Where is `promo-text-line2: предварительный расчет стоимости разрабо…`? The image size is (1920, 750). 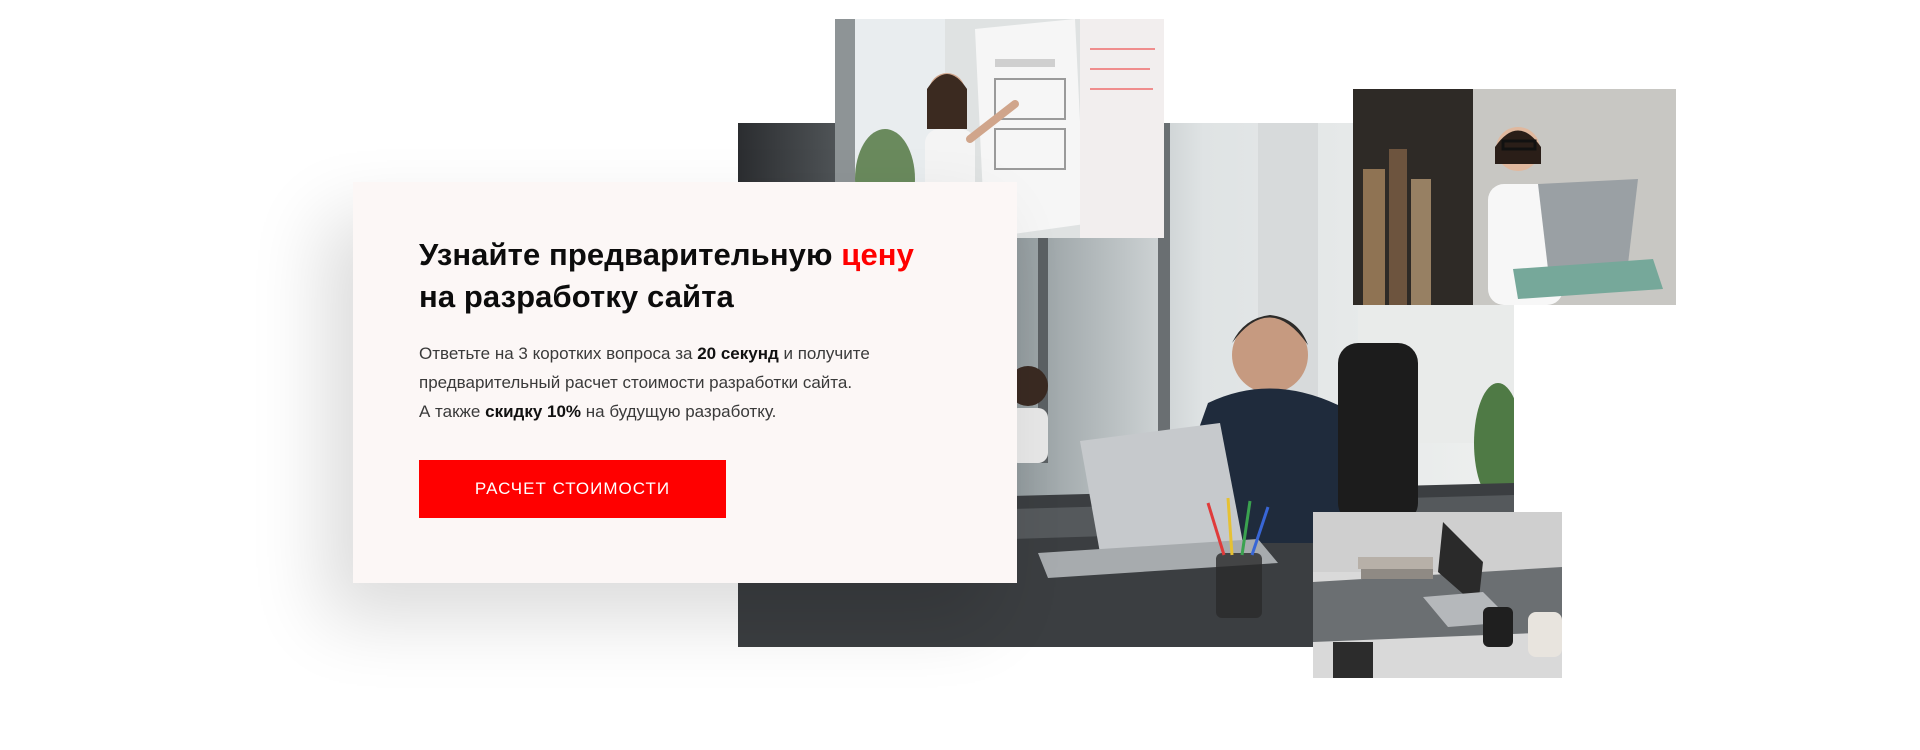
promo-text-line2: предварительный расчет стоимости разрабо… is located at coordinates (636, 382).